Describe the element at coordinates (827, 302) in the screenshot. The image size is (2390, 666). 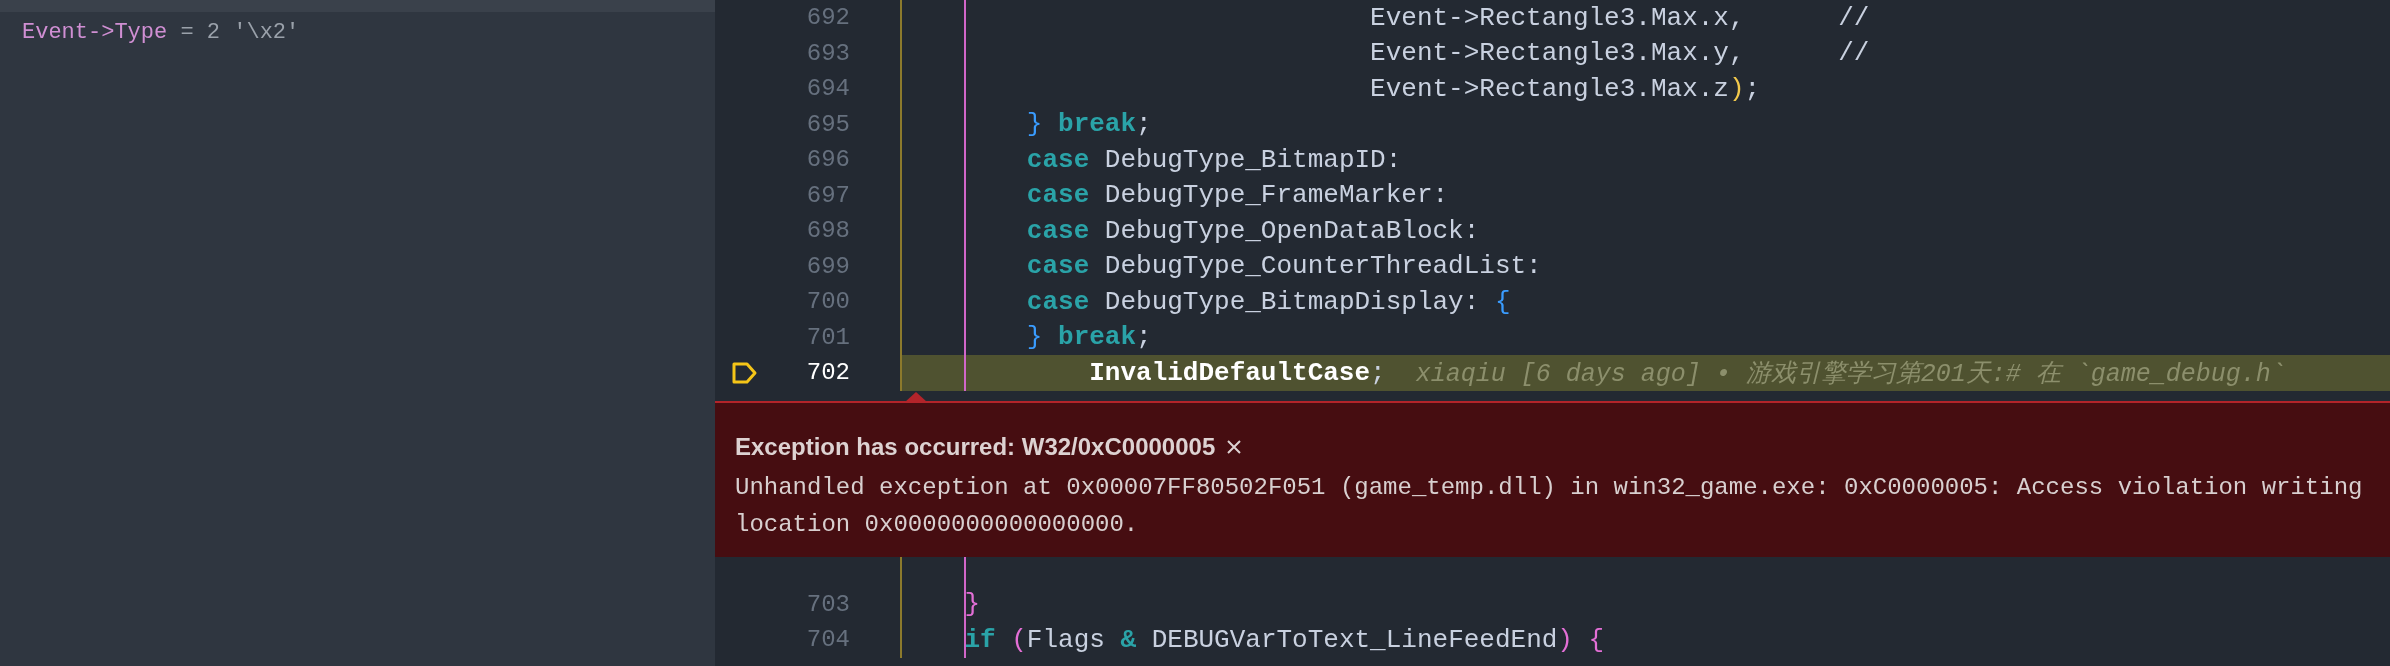
I see `line-number: 700` at that location.